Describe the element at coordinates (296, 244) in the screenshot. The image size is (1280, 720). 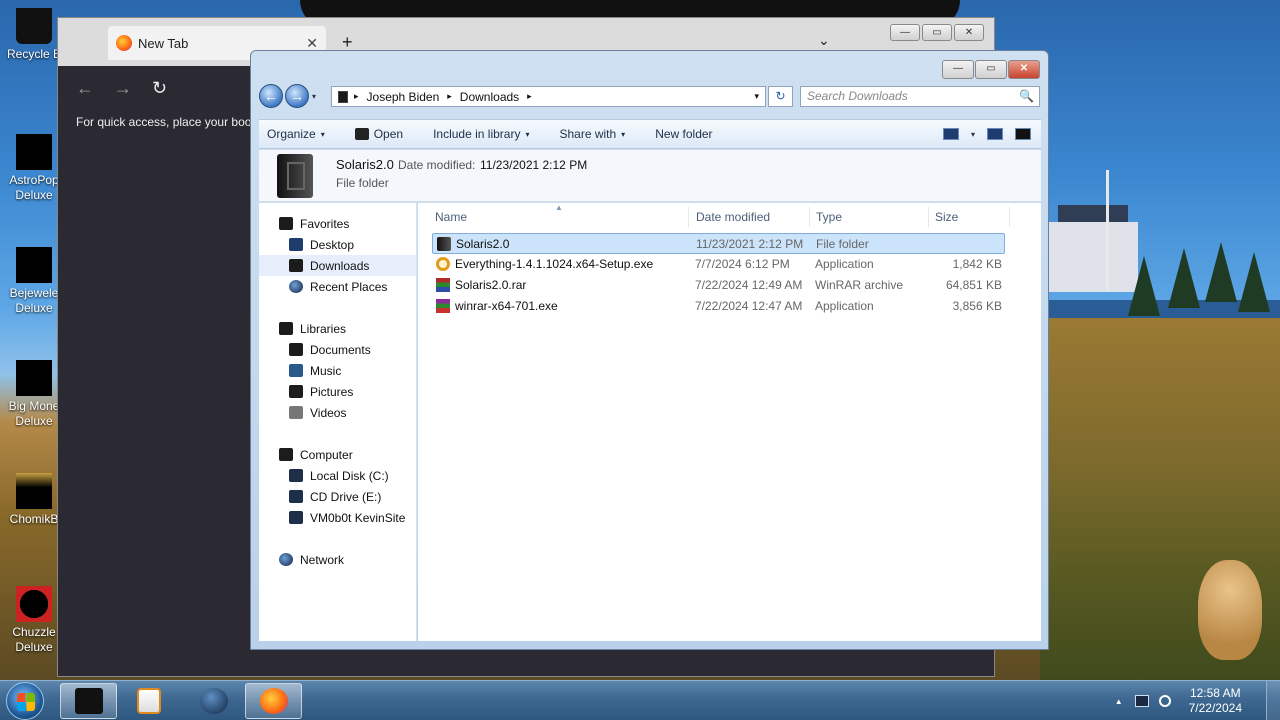
I see `desktop-icon` at that location.